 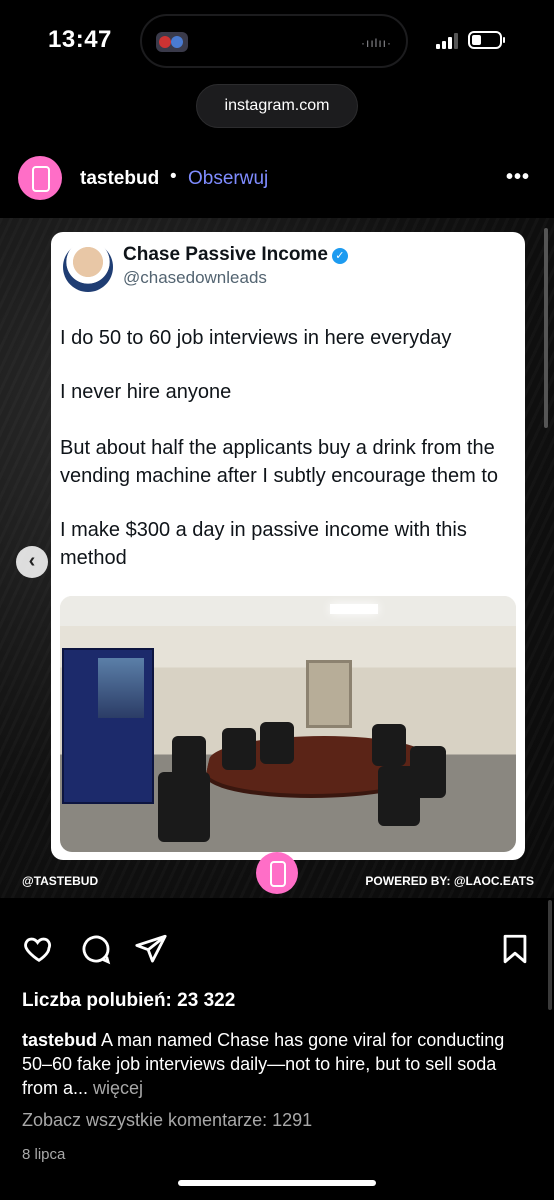 What do you see at coordinates (546, 328) in the screenshot?
I see `media-scrollbar` at bounding box center [546, 328].